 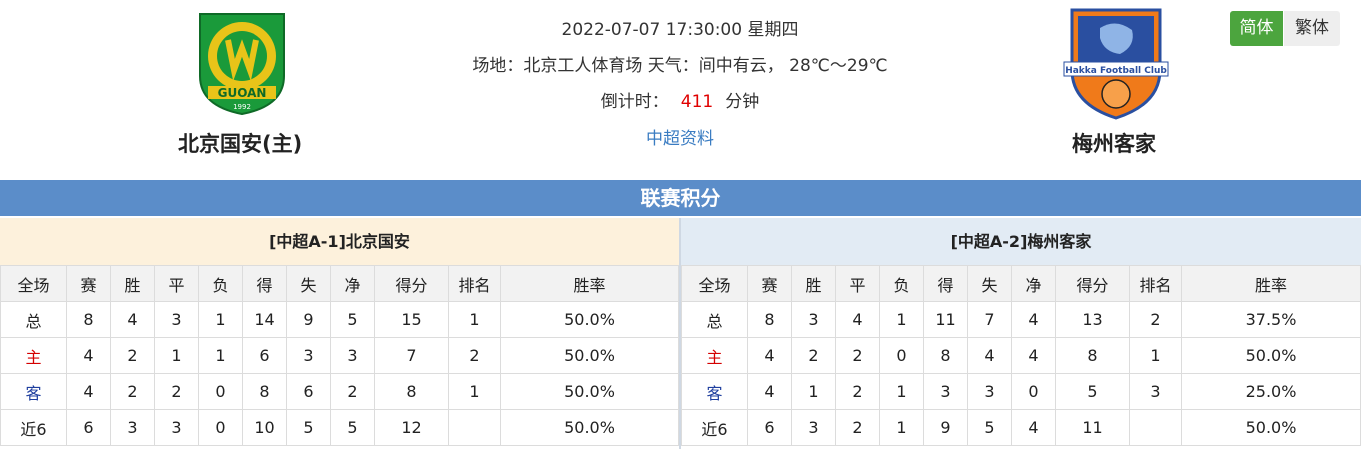 I want to click on countdown: 倒计时： 411 分钟, so click(x=680, y=99).